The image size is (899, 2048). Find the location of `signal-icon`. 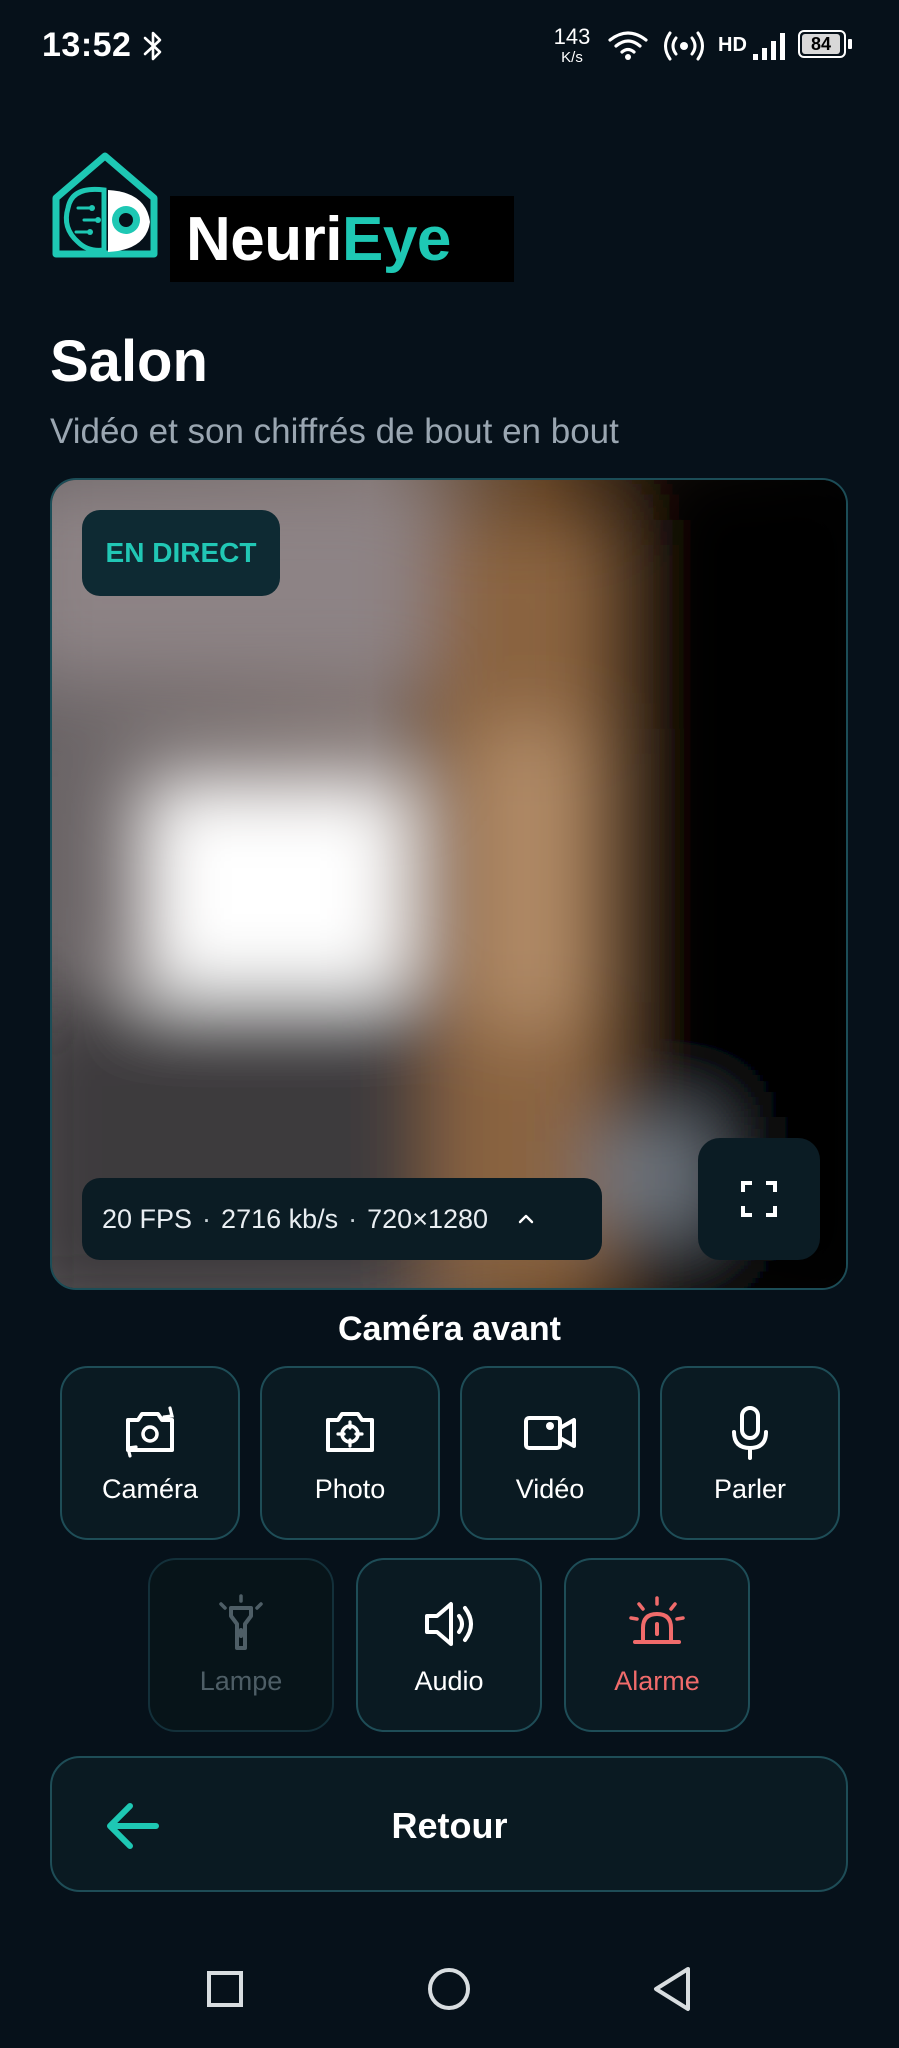

signal-icon is located at coordinates (769, 46).